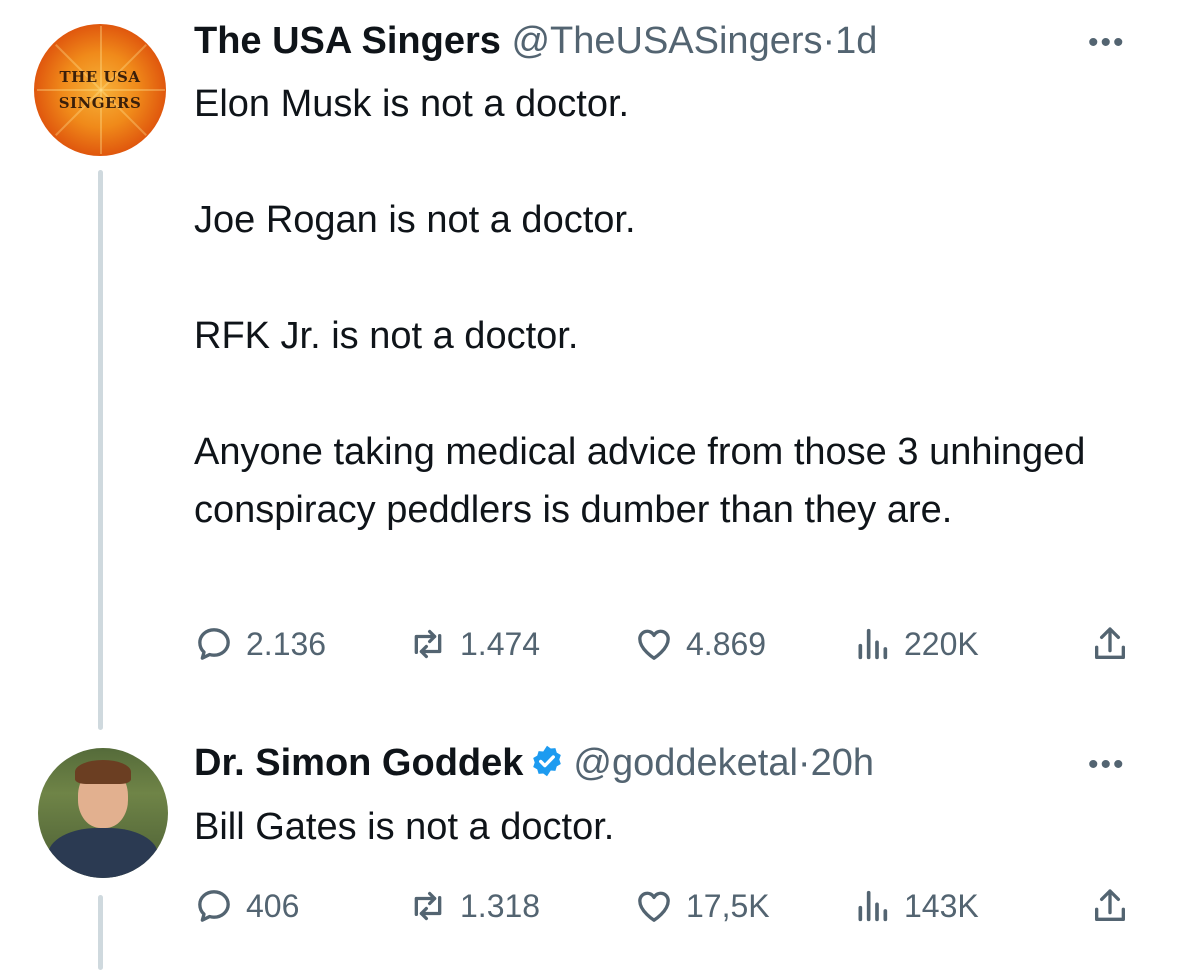 Image resolution: width=1179 pixels, height=970 pixels. Describe the element at coordinates (347, 41) in the screenshot. I see `author-name: The USA Singers` at that location.